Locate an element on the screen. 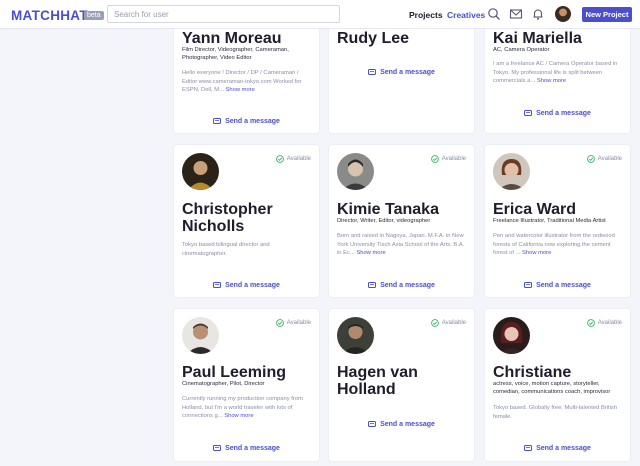 The width and height of the screenshot is (640, 466). user-avatar is located at coordinates (563, 14).